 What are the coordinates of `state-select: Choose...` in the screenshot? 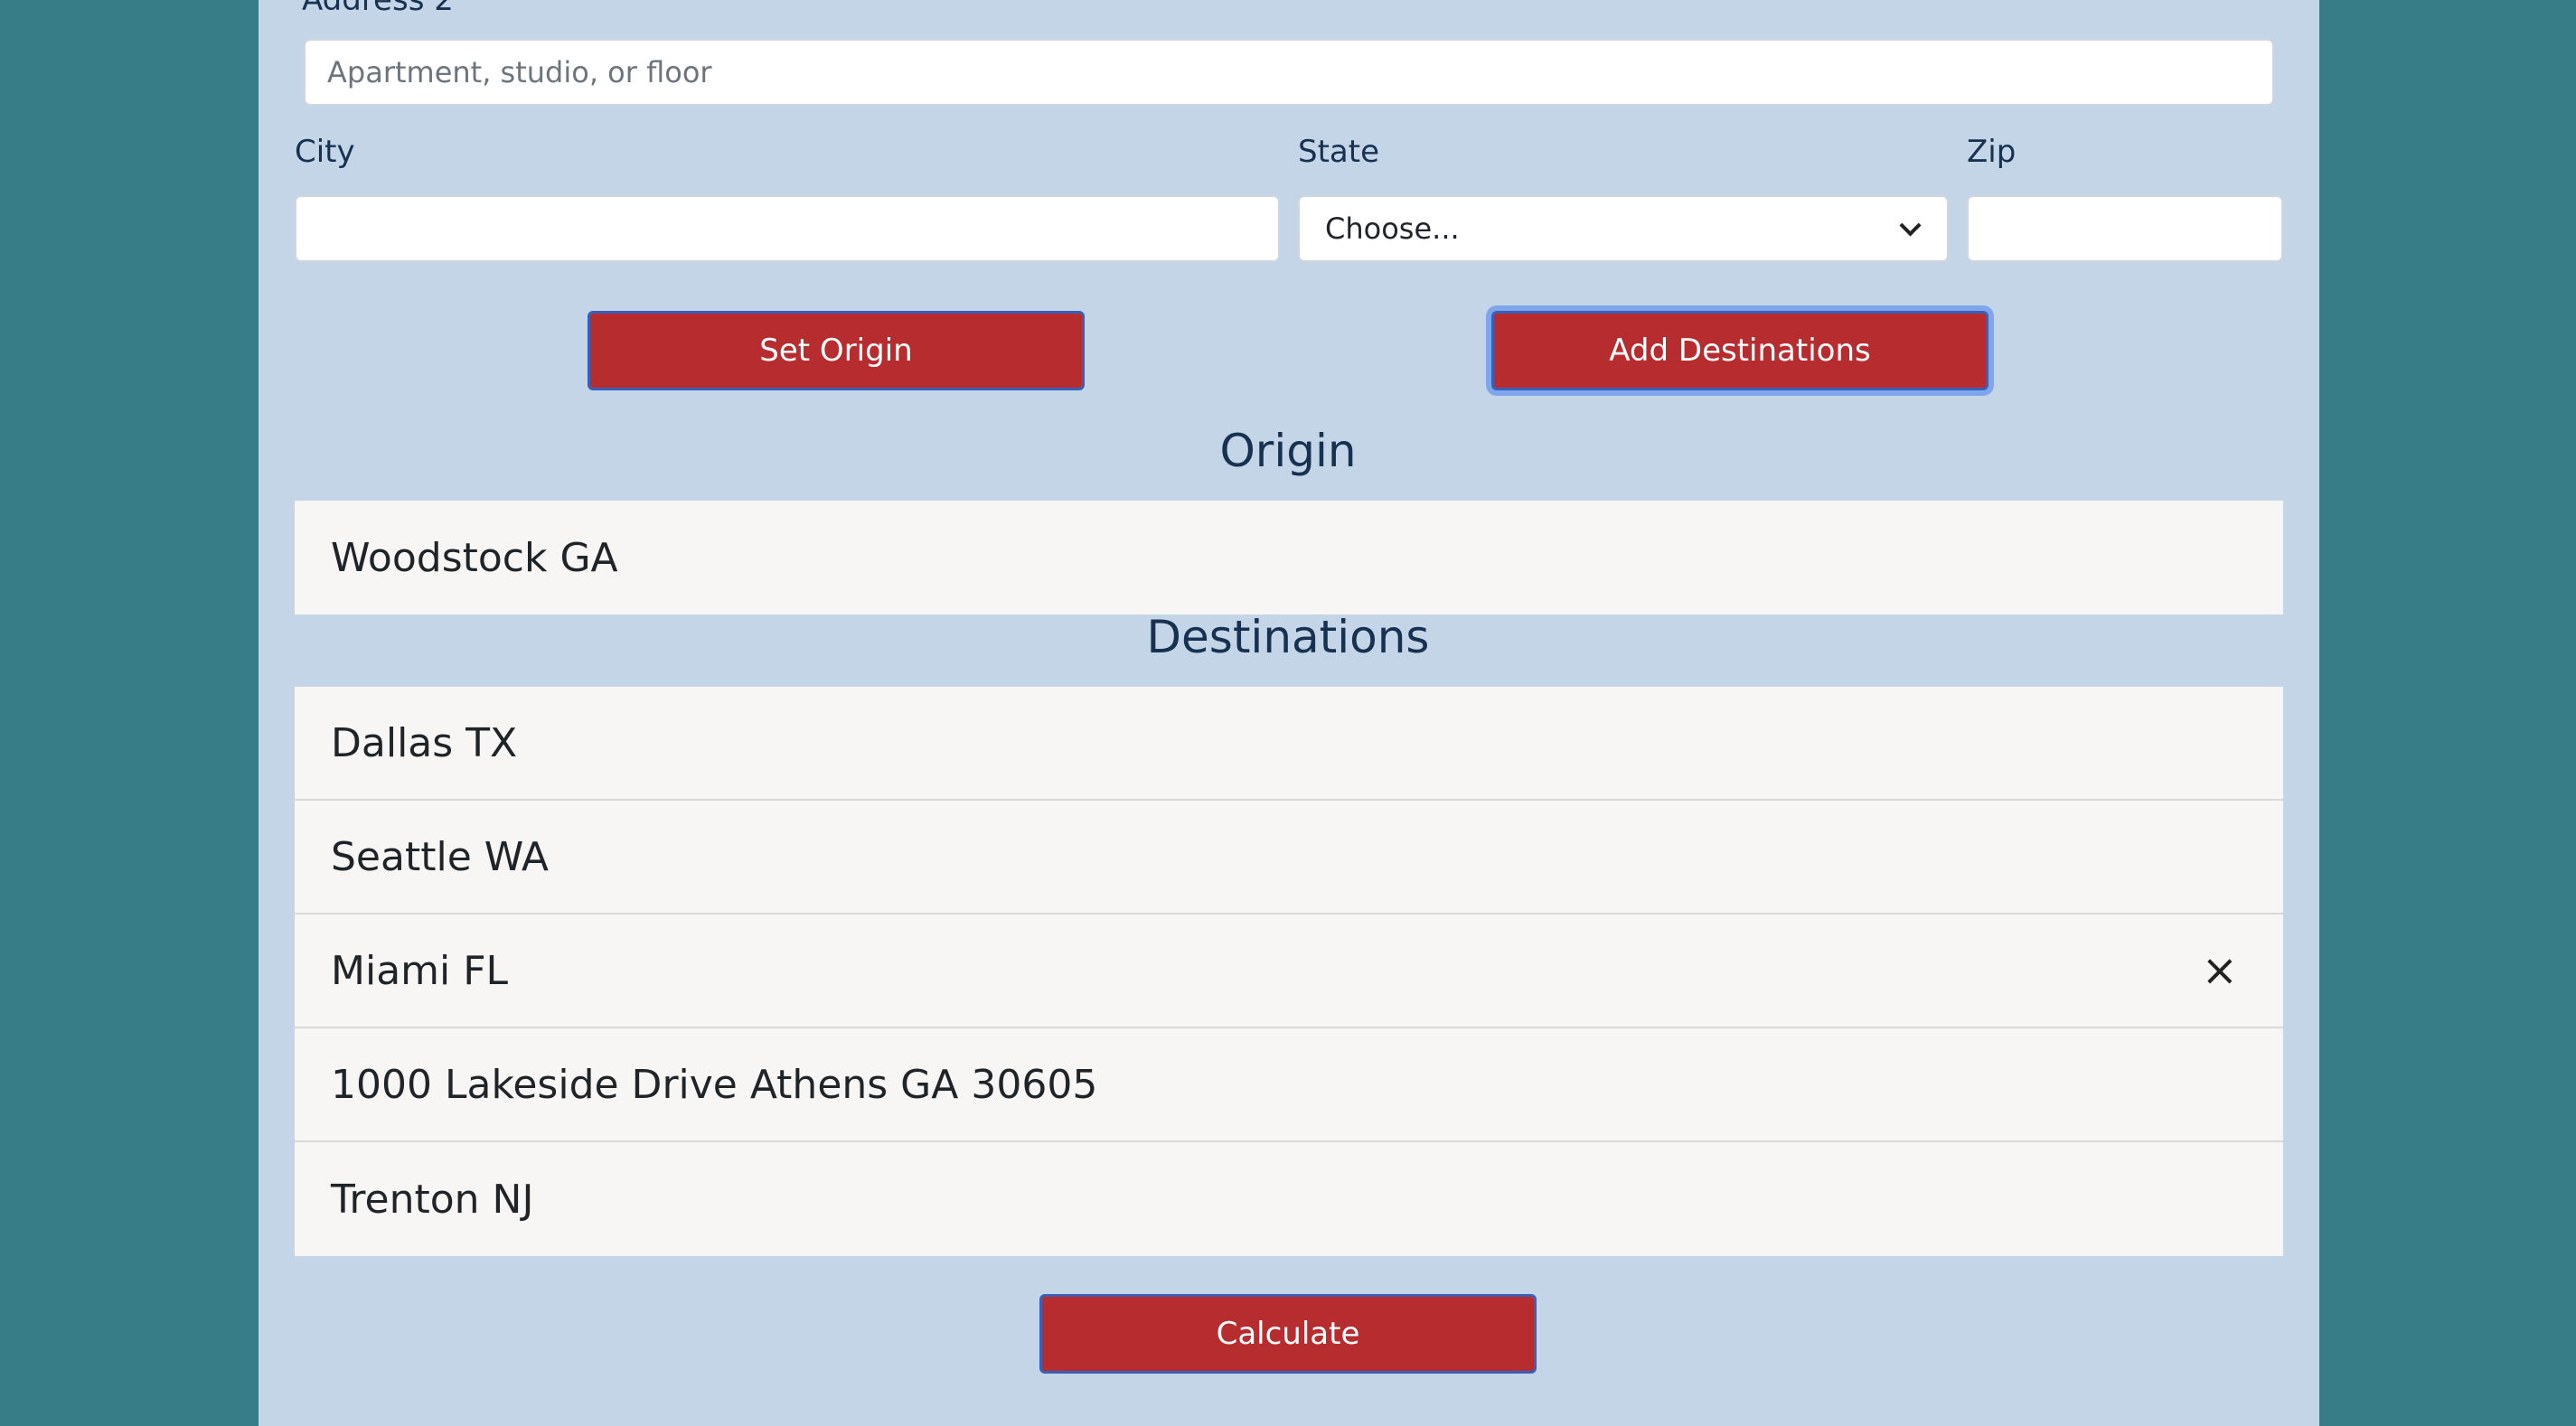 It's located at (1624, 229).